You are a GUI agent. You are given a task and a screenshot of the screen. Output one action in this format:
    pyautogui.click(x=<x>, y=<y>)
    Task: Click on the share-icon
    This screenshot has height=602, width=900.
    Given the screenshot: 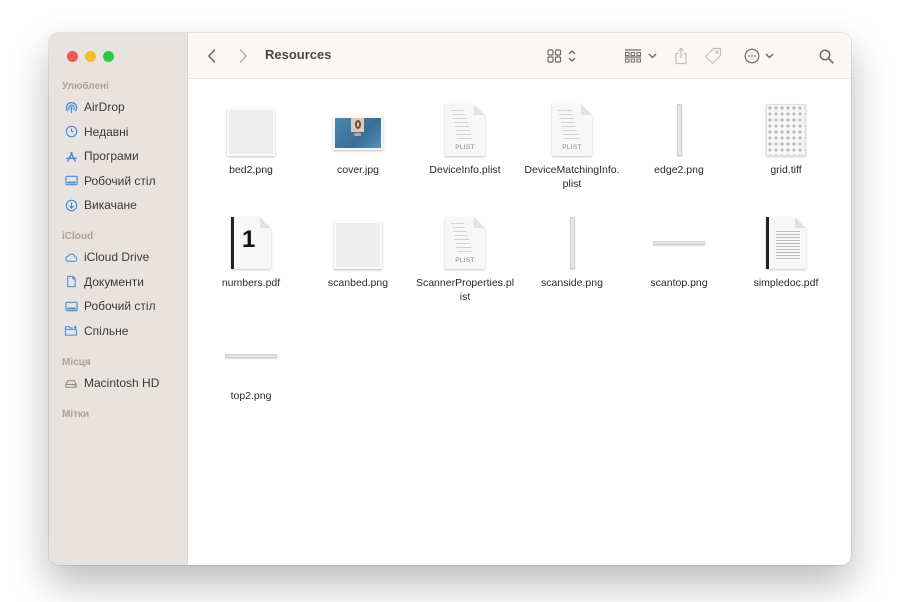 What is the action you would take?
    pyautogui.click(x=681, y=56)
    